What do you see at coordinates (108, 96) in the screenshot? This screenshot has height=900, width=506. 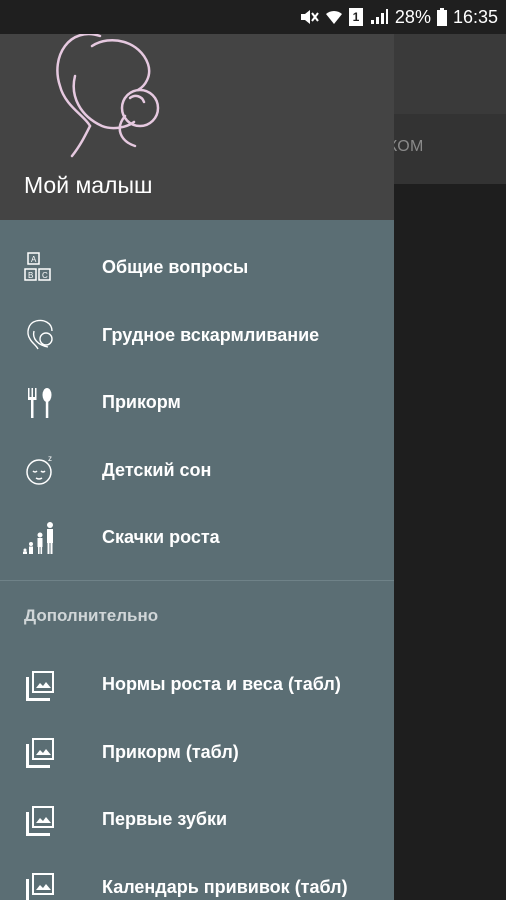 I see `mother-baby-logo` at bounding box center [108, 96].